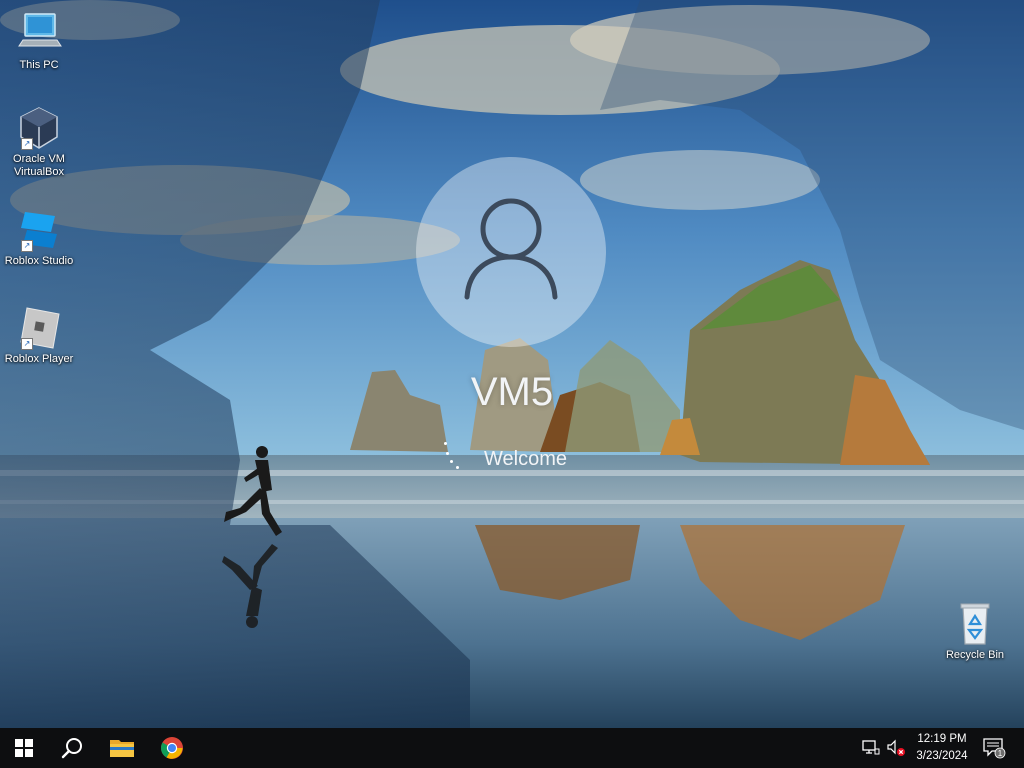  I want to click on desktop-icon-this-pc: This PC, so click(39, 42).